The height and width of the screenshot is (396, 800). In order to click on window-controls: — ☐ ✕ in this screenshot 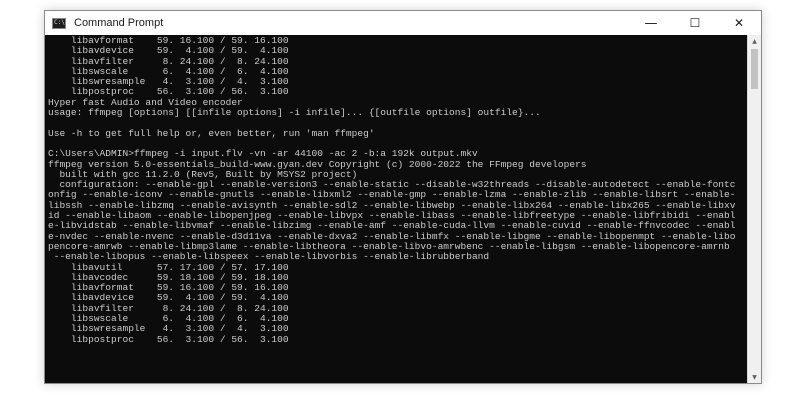, I will do `click(695, 23)`.